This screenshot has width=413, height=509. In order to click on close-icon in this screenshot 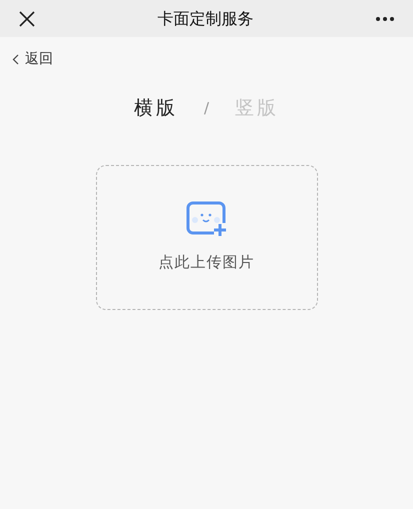, I will do `click(27, 19)`.